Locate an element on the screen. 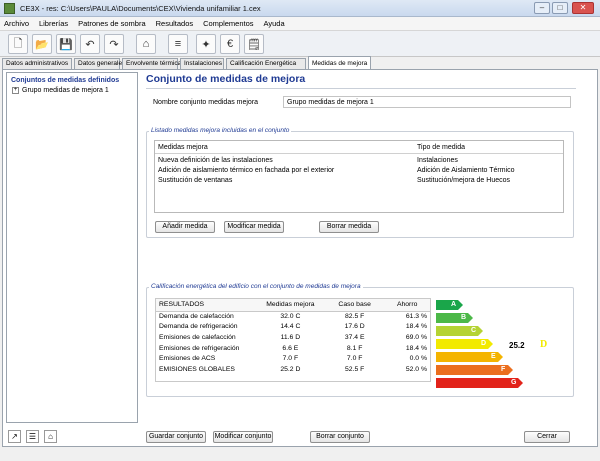 This screenshot has height=461, width=600. menu-resultados: Resultados is located at coordinates (175, 23).